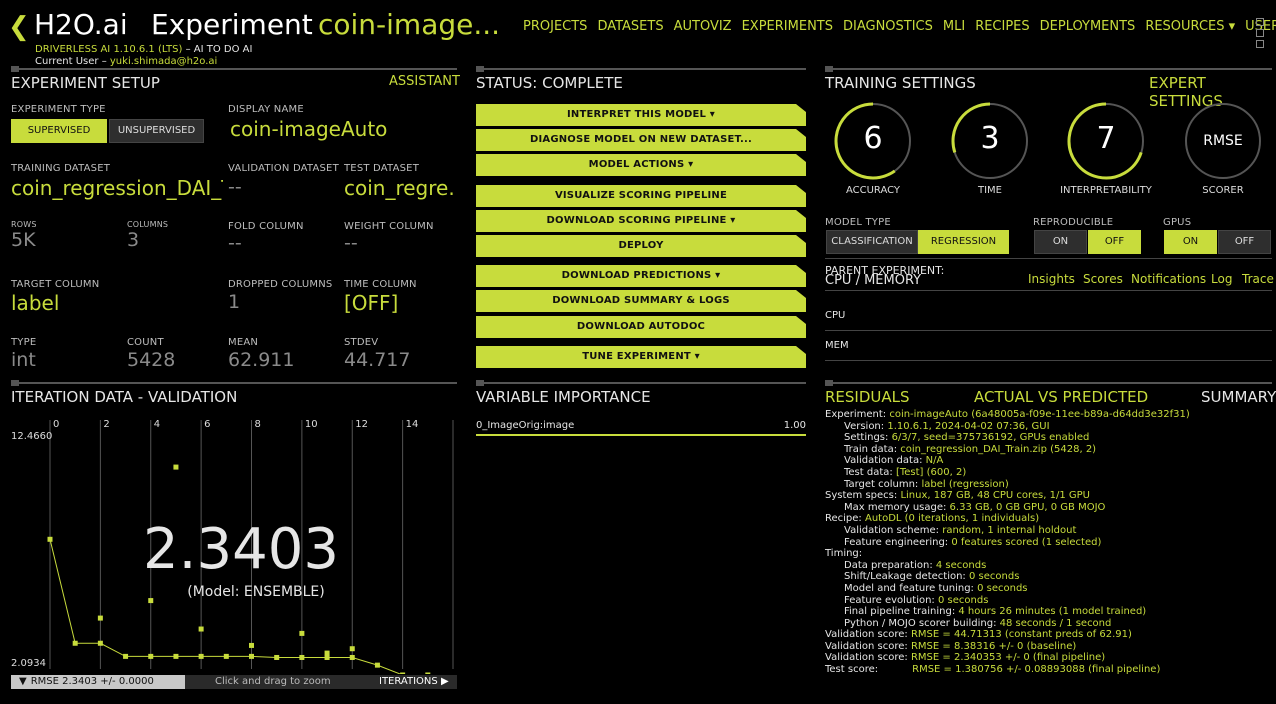 The width and height of the screenshot is (1276, 704). Describe the element at coordinates (641, 115) in the screenshot. I see `interpret-model-button: INTERPRET THIS MODEL ▾` at that location.